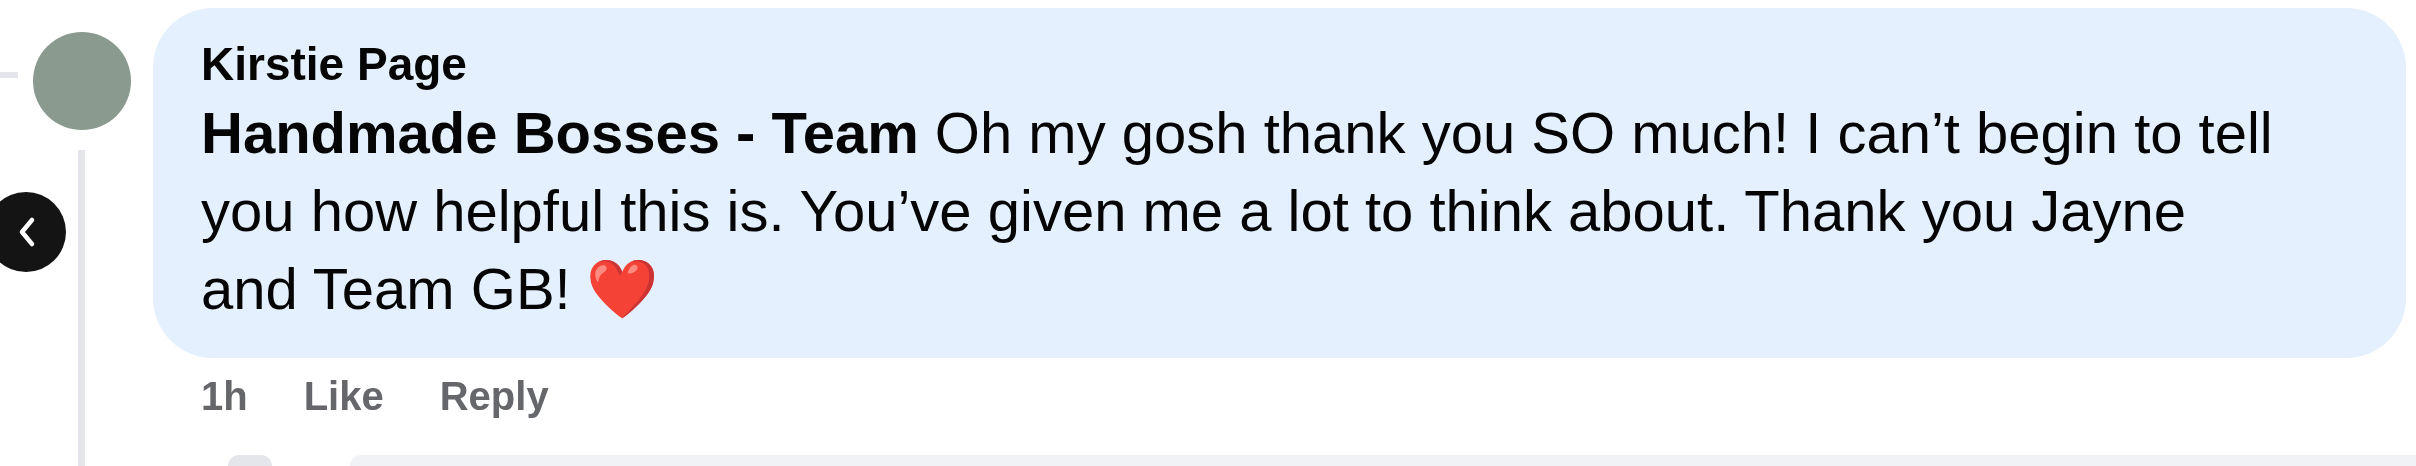  What do you see at coordinates (33, 232) in the screenshot?
I see `back-button` at bounding box center [33, 232].